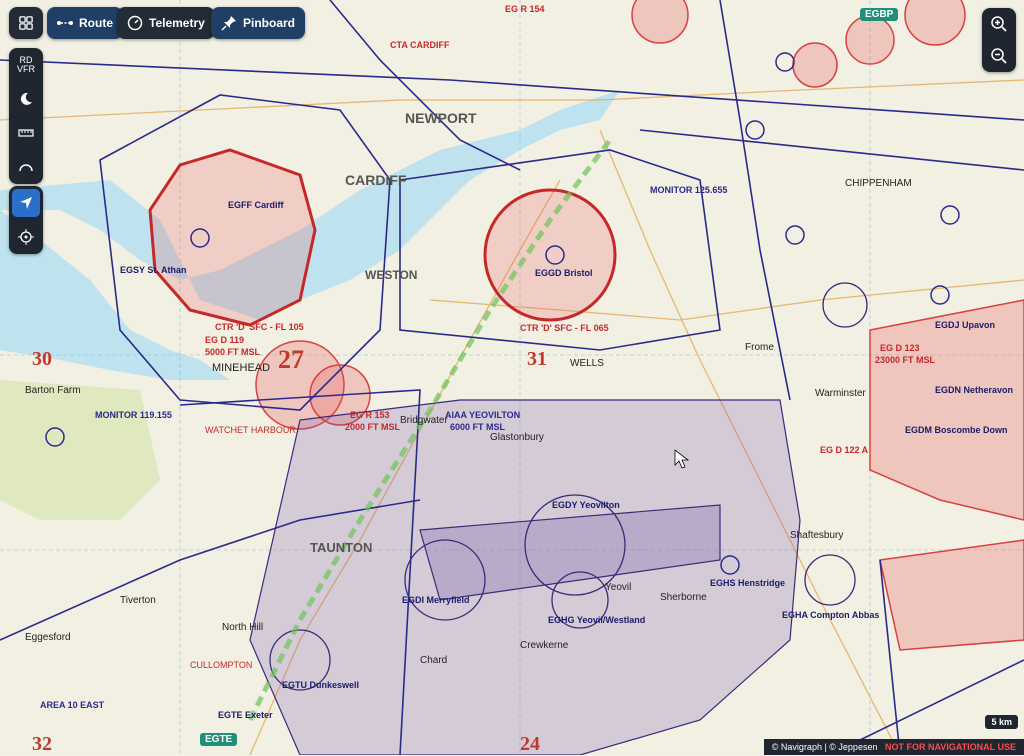 Image resolution: width=1024 pixels, height=756 pixels. What do you see at coordinates (441, 118) in the screenshot?
I see `town-label: NEWPORT` at bounding box center [441, 118].